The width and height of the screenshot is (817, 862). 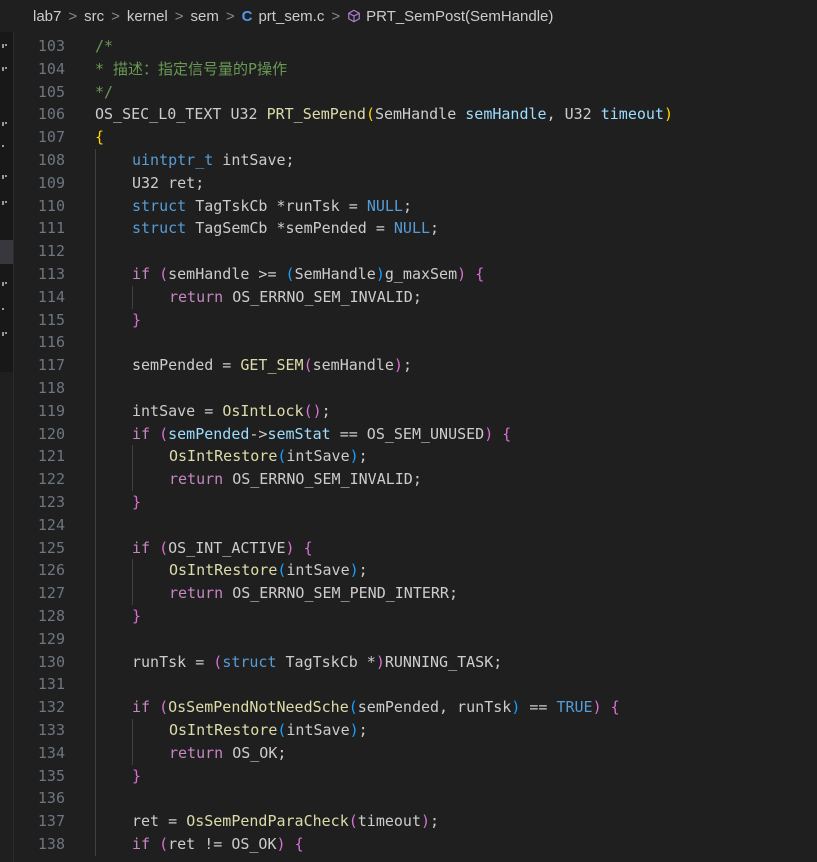 What do you see at coordinates (412, 228) in the screenshot?
I see `code-token: NULL` at bounding box center [412, 228].